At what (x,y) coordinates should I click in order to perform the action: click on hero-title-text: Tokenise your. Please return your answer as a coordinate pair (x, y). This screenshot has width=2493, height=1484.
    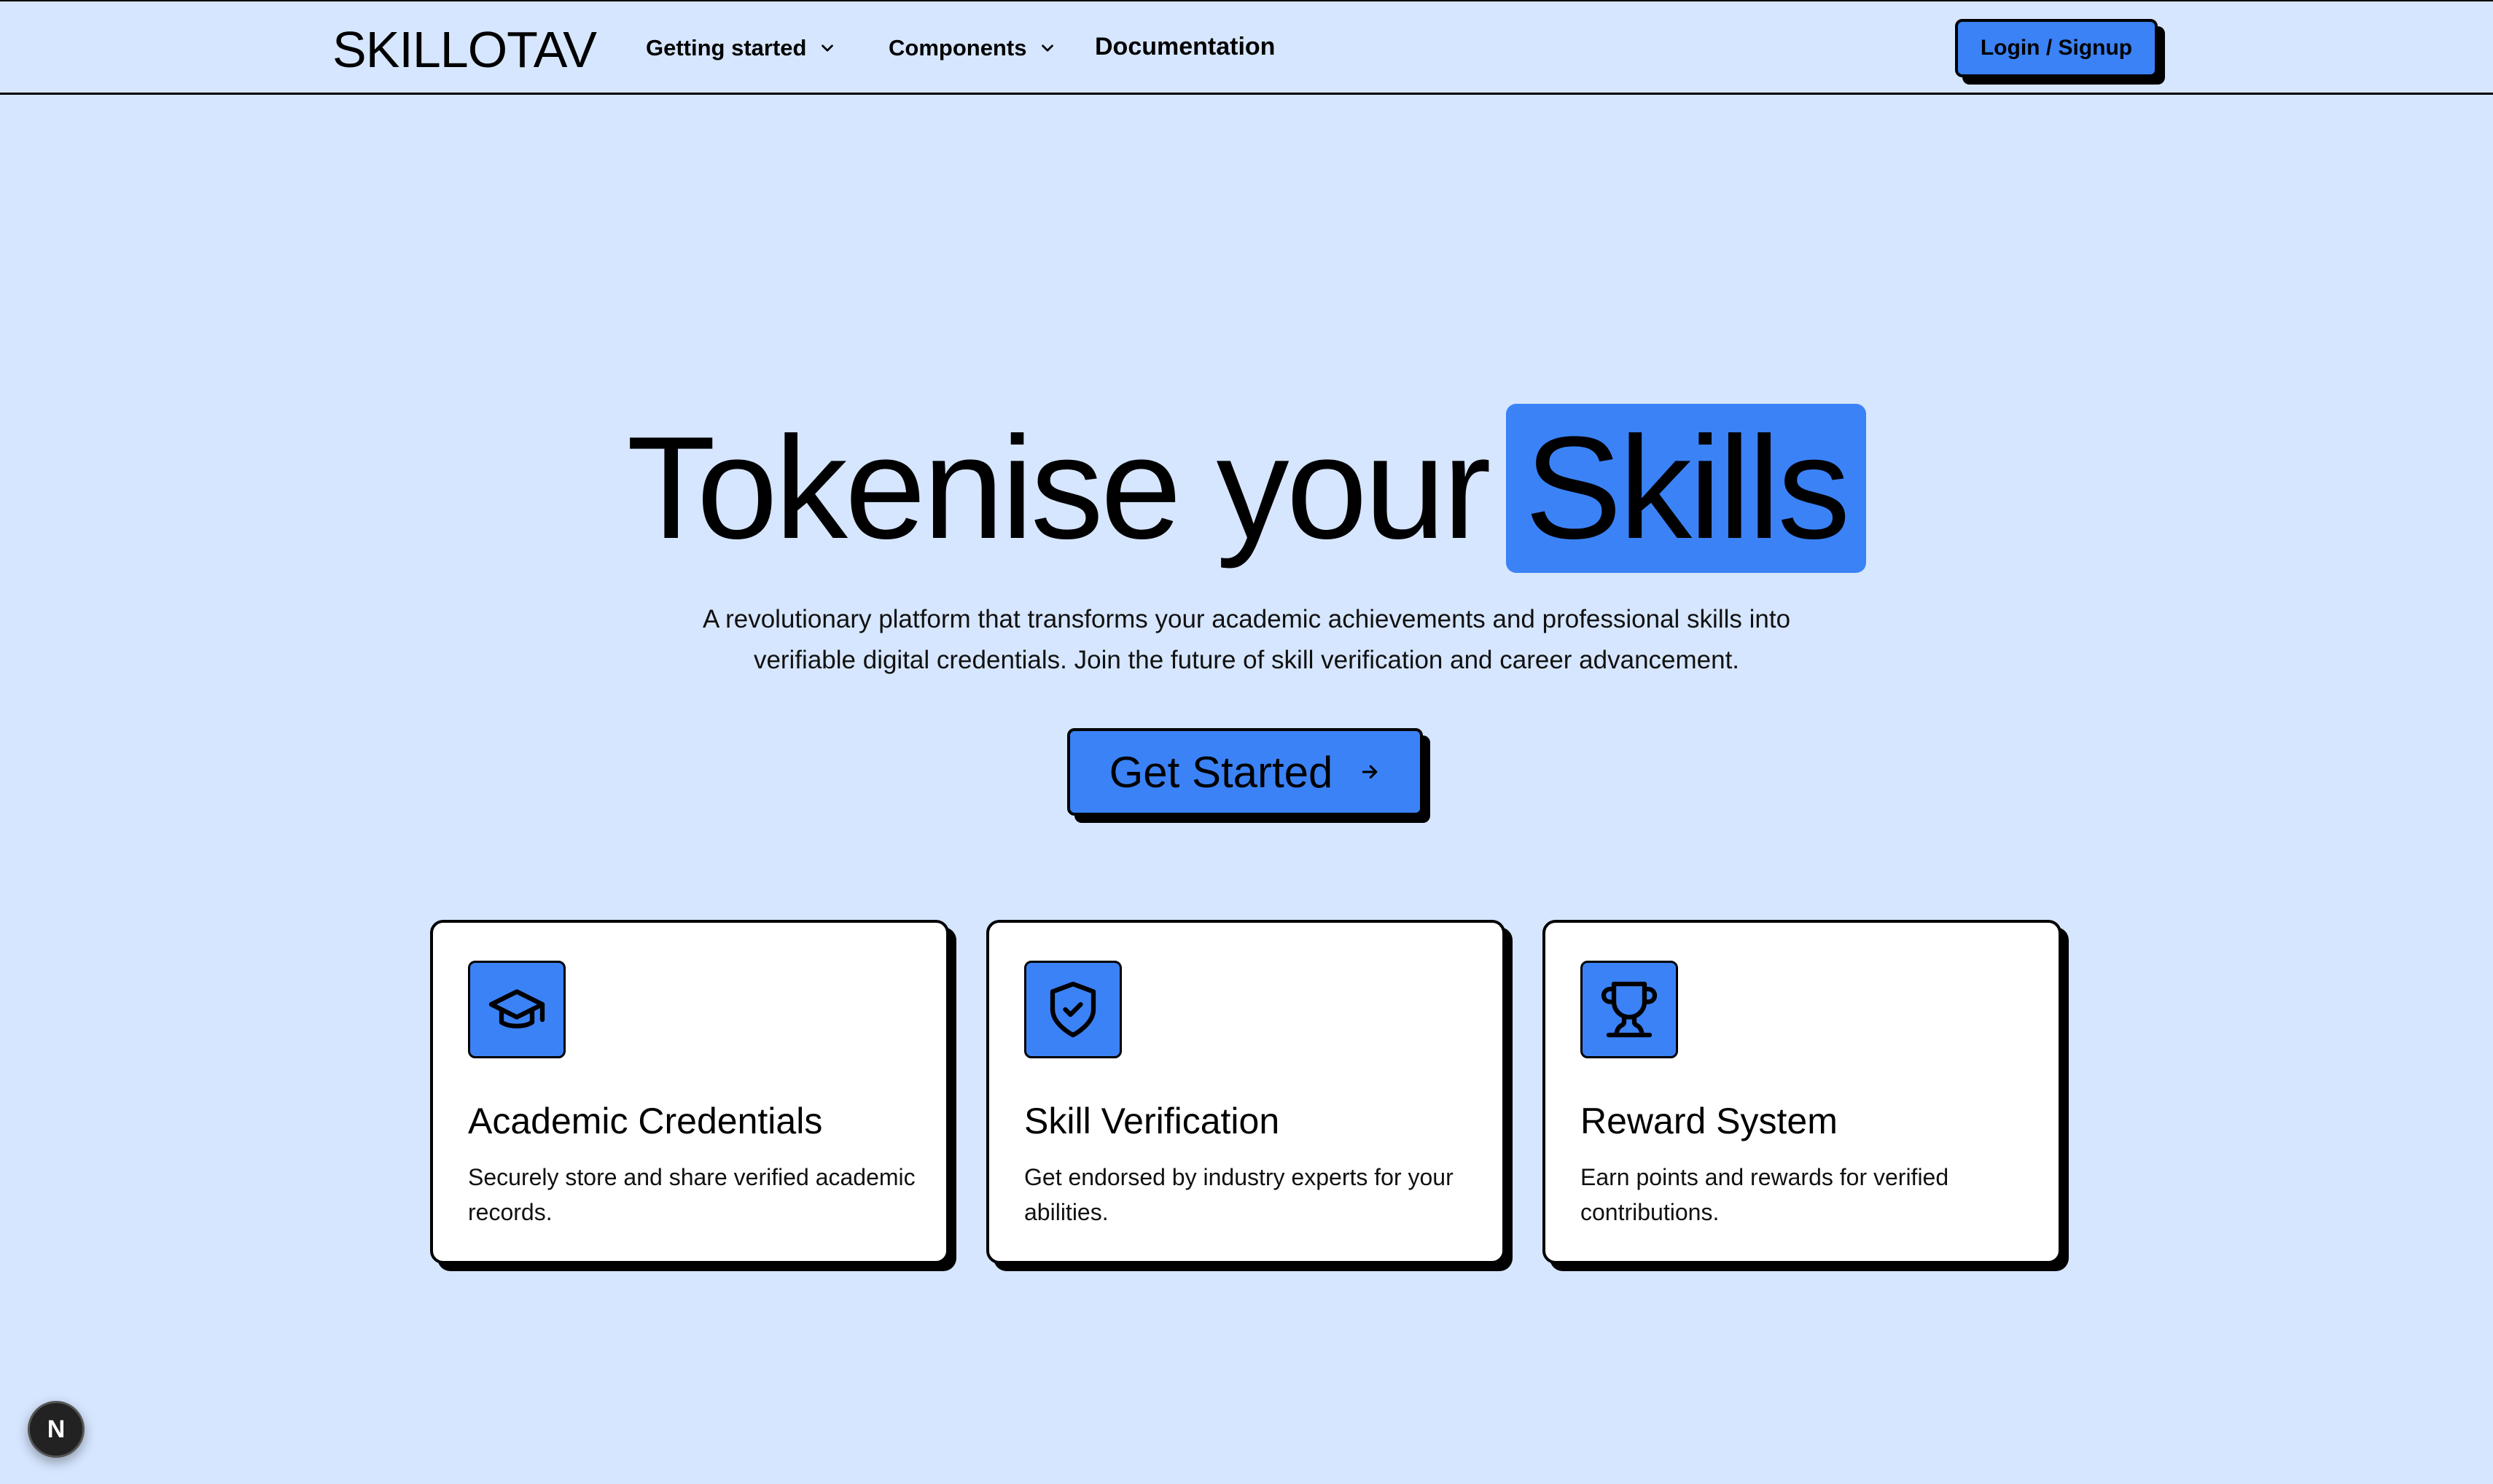
    Looking at the image, I should click on (1058, 488).